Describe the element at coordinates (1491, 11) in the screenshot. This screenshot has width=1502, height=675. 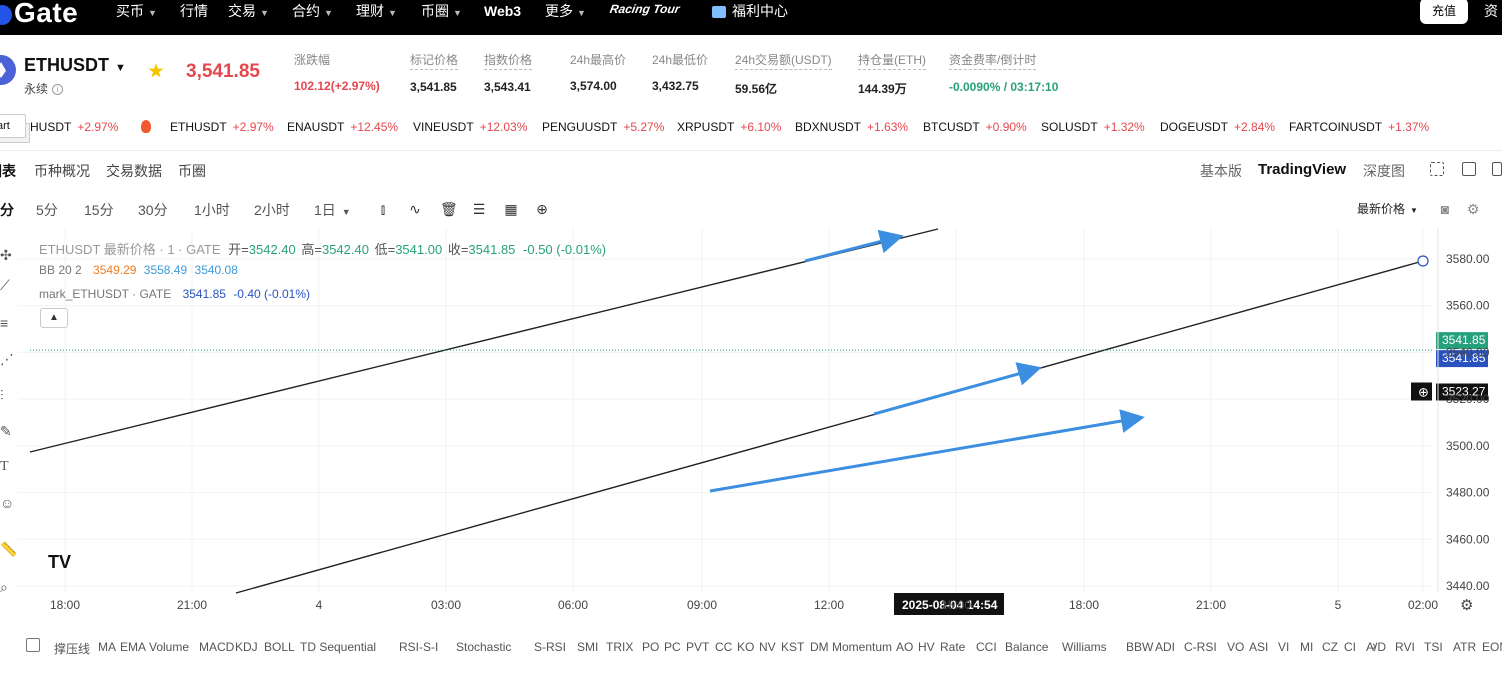
I see `nav-assets: 资` at that location.